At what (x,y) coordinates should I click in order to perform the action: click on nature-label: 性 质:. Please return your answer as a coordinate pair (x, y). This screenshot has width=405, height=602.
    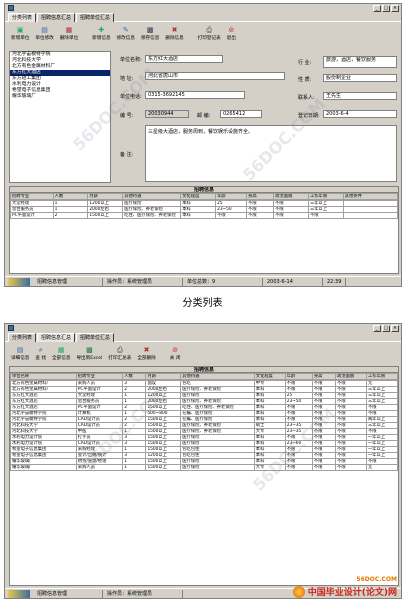
    Looking at the image, I should click on (305, 80).